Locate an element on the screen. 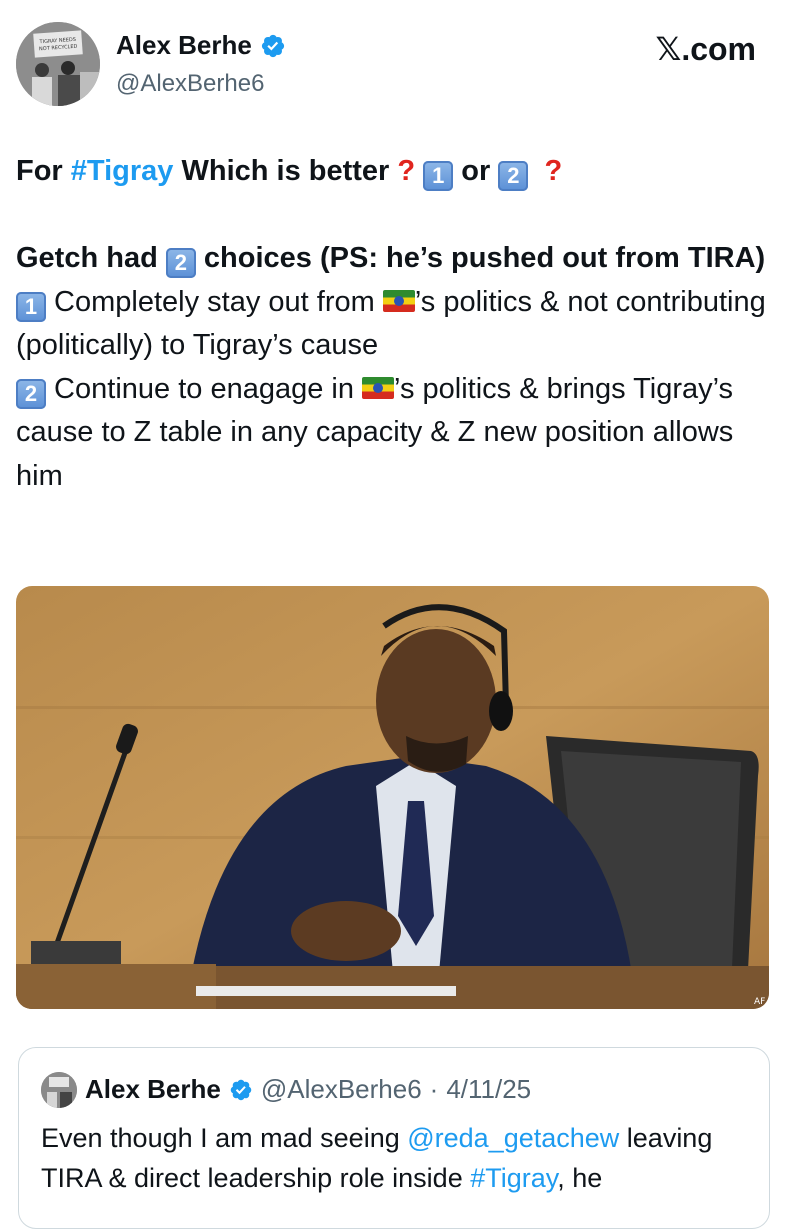 The width and height of the screenshot is (786, 1229). quoted-author-avatar is located at coordinates (59, 1090).